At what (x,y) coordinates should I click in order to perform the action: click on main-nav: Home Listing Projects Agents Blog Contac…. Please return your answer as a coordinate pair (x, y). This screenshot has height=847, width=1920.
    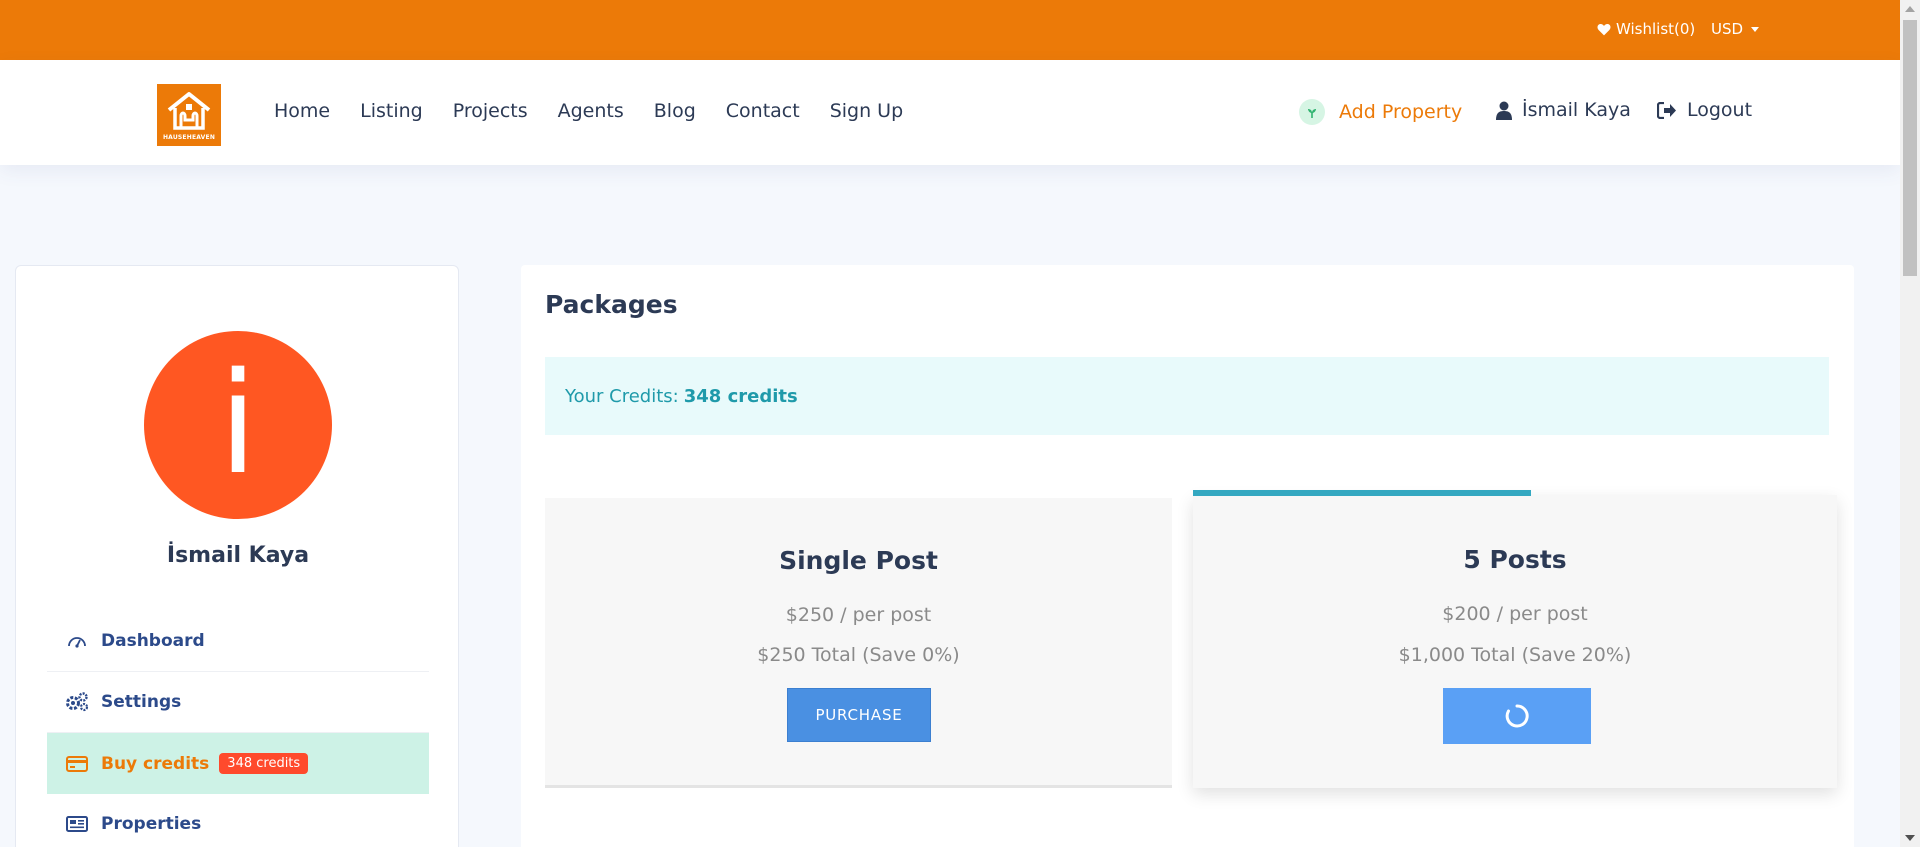
    Looking at the image, I should click on (603, 111).